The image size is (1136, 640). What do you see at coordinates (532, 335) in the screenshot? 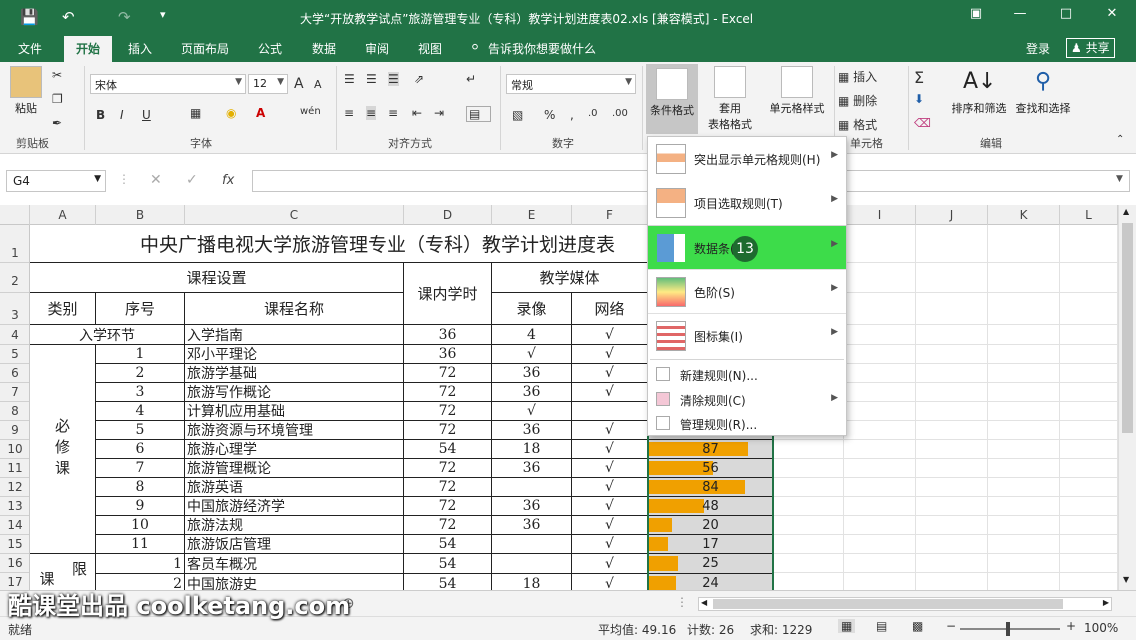
I see `cell-video: 4` at bounding box center [532, 335].